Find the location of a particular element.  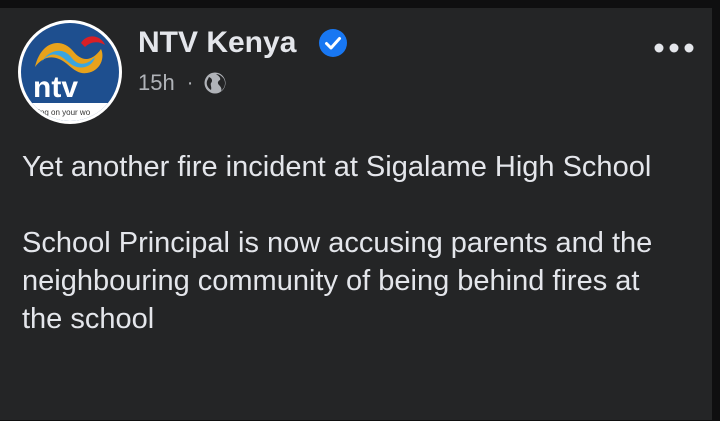

verified-badge-icon is located at coordinates (333, 43).